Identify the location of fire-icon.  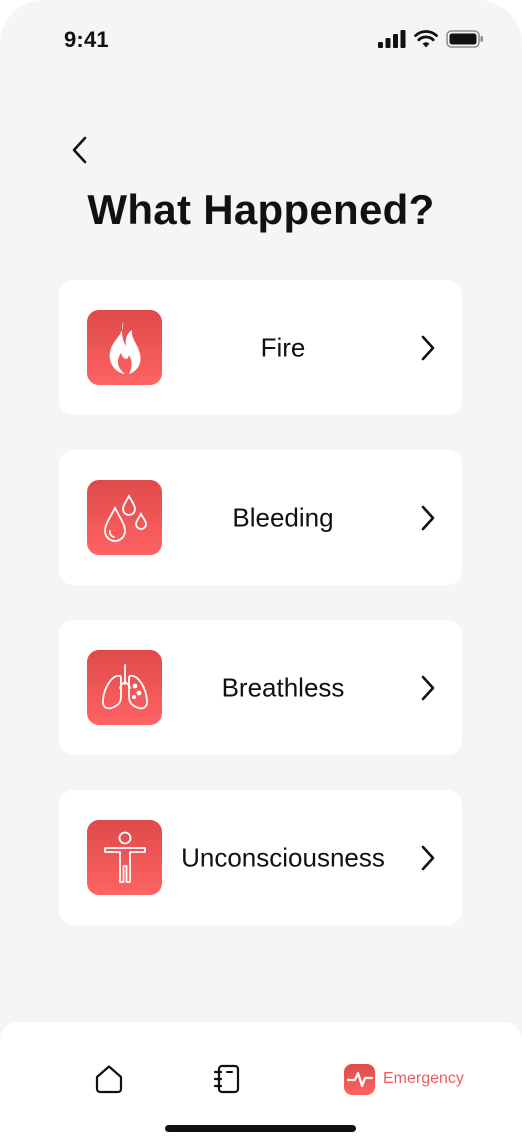
(125, 347).